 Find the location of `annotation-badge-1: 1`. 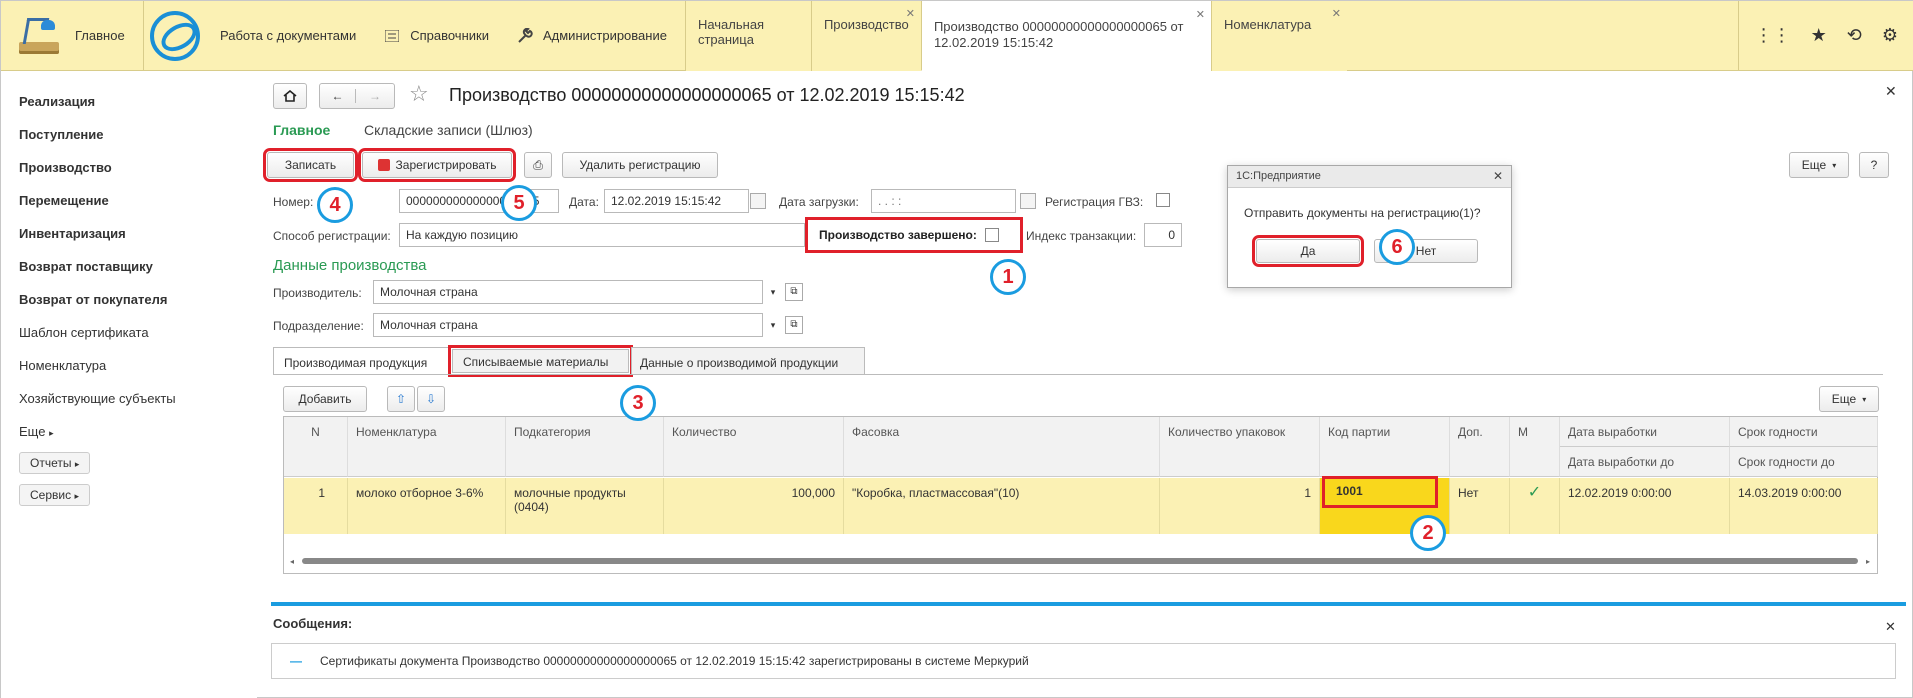

annotation-badge-1: 1 is located at coordinates (1008, 277).